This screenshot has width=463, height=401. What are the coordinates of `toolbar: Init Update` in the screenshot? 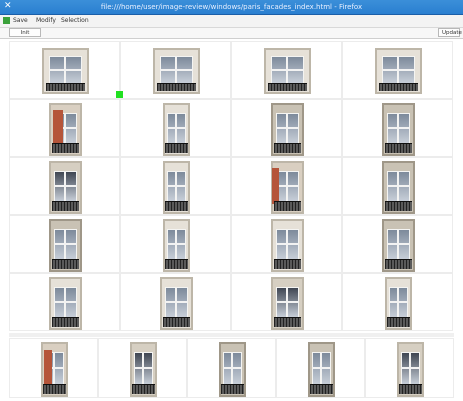 It's located at (231, 33).